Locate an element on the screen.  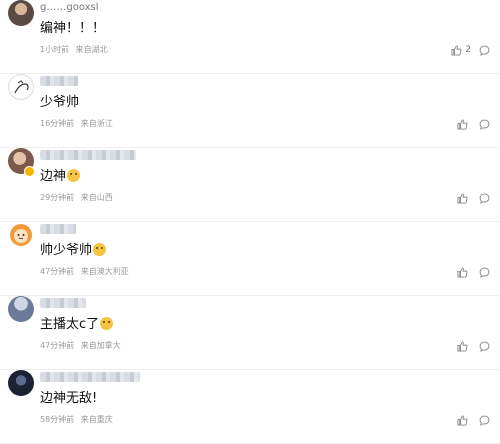
comment-meta: 1小时前 来自湖北 is located at coordinates (76, 50).